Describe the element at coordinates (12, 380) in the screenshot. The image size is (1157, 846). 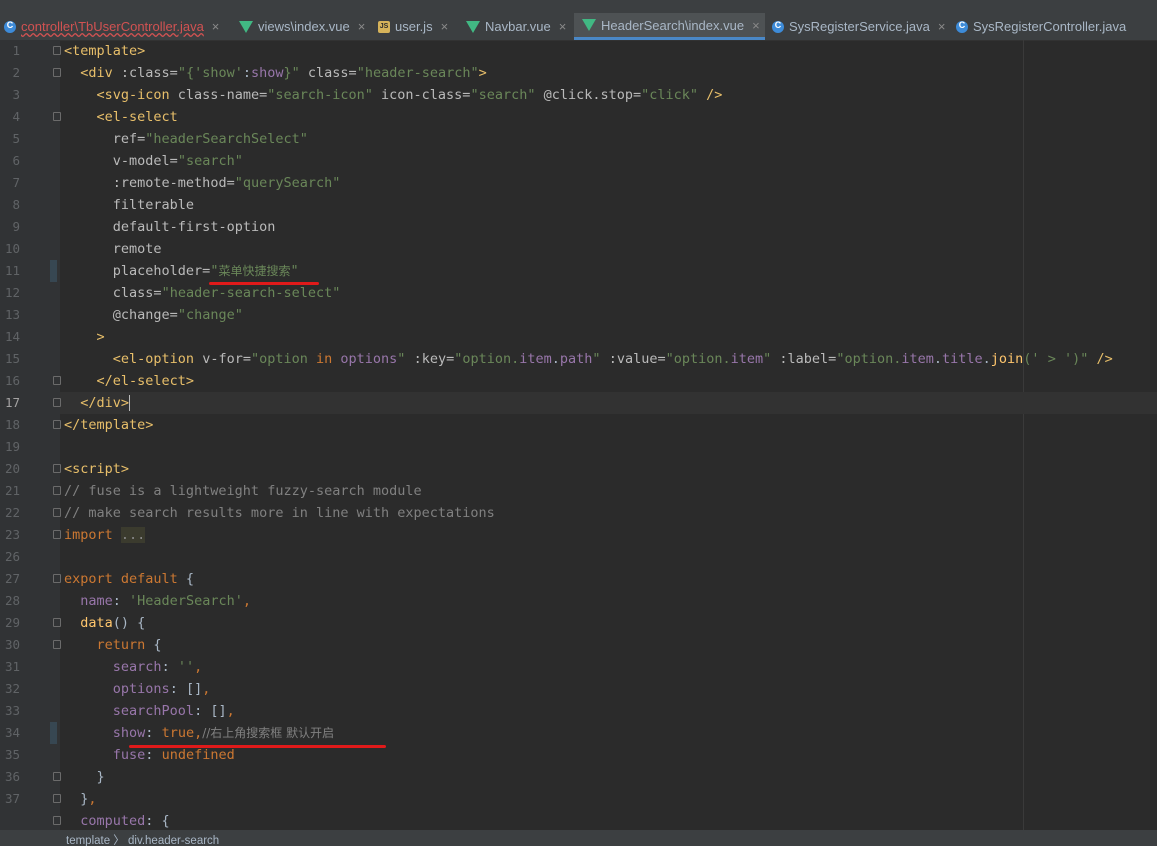
I see `line-number: 16` at that location.